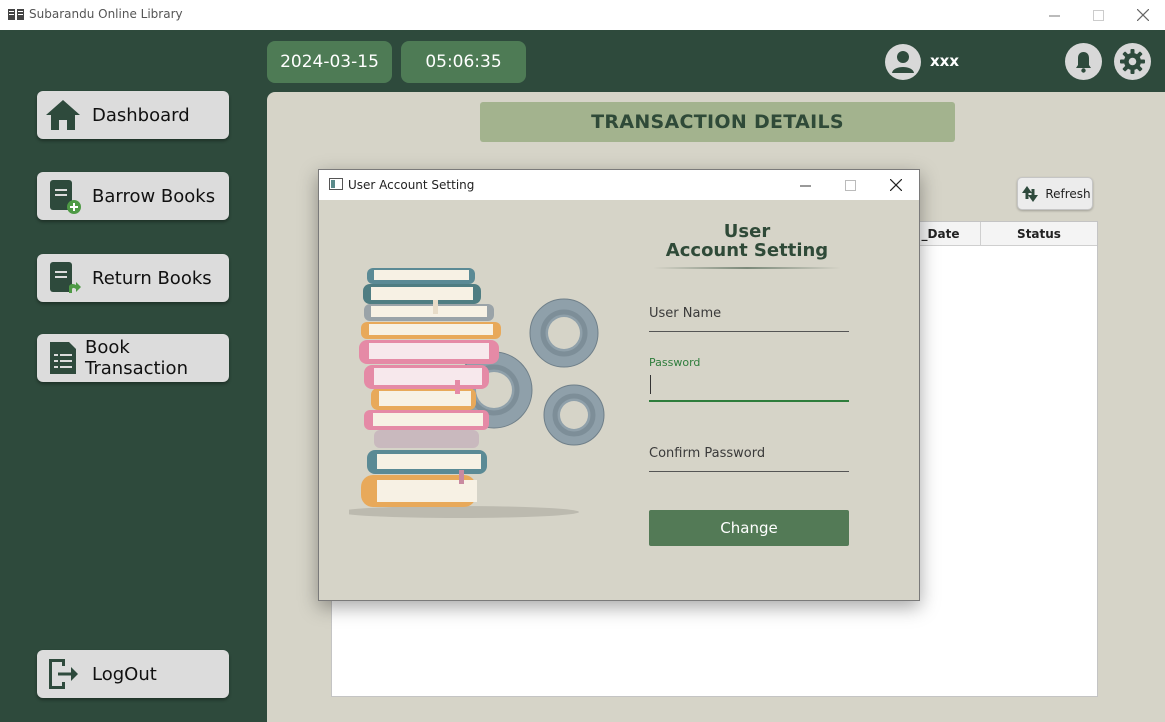 This screenshot has width=1165, height=722. Describe the element at coordinates (63, 674) in the screenshot. I see `logout-icon` at that location.